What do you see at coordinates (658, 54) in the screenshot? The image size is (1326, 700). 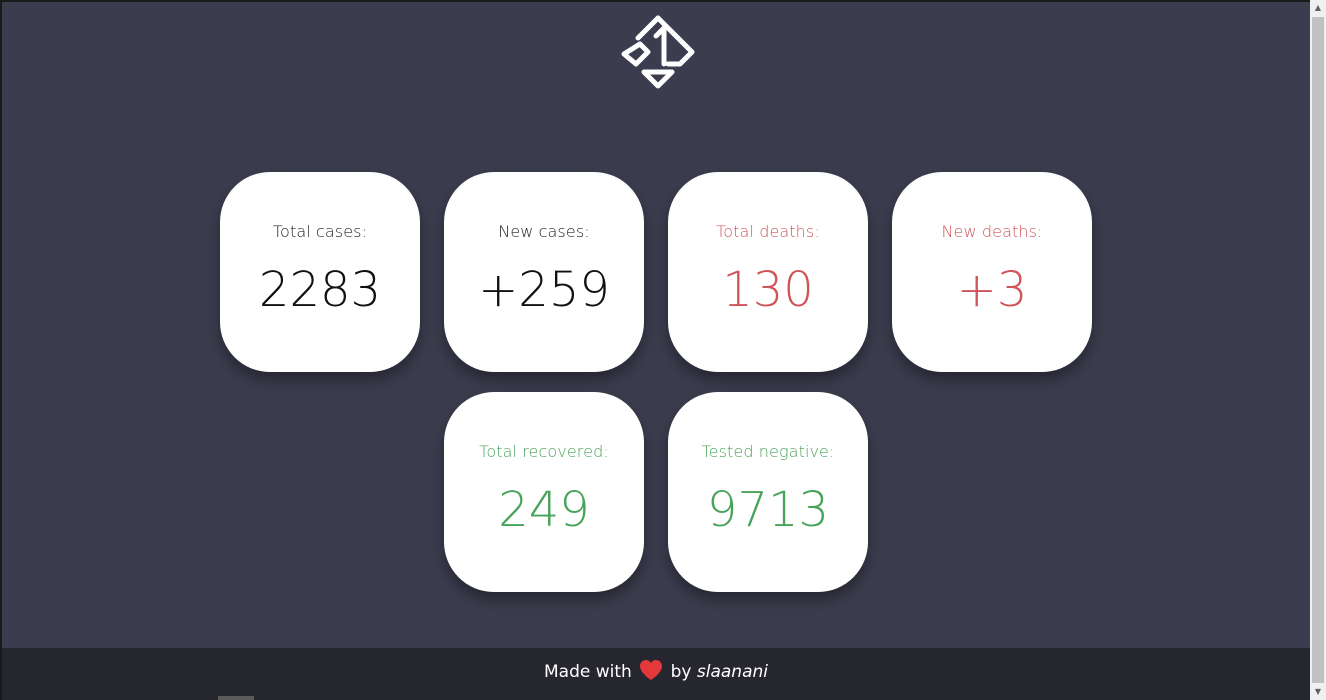 I see `brand-logo-icon` at bounding box center [658, 54].